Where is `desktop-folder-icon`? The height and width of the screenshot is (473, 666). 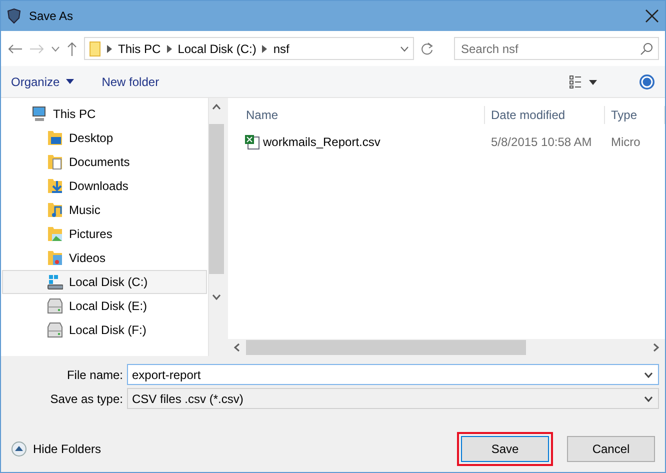
desktop-folder-icon is located at coordinates (55, 138).